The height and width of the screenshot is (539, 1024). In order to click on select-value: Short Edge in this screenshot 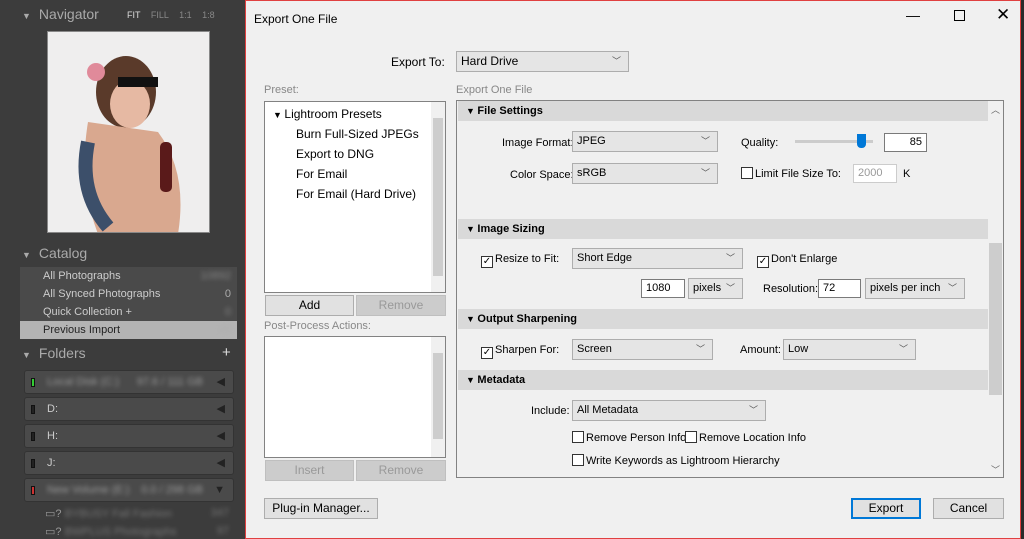, I will do `click(605, 258)`.